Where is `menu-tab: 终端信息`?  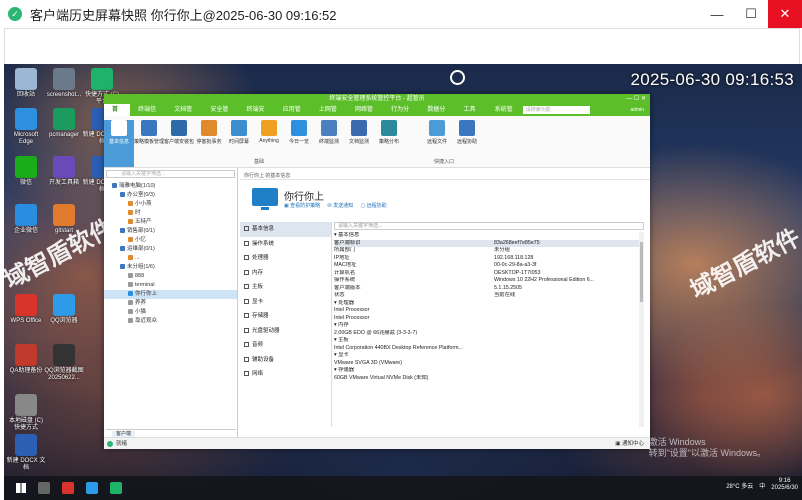
menu-tab: 终端信息 is located at coordinates (148, 114).